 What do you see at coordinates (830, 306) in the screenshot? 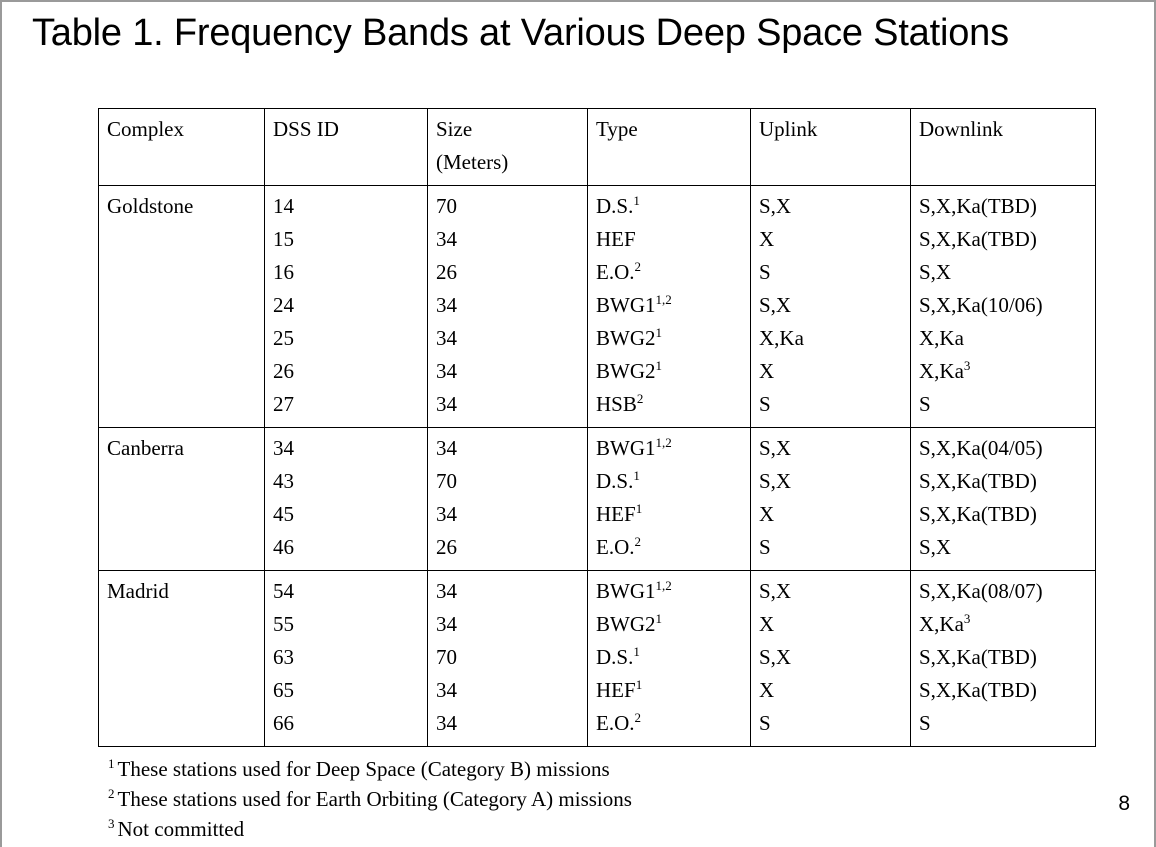
I see `cell-uplink: S,X X S S,X X,Ka X S` at bounding box center [830, 306].